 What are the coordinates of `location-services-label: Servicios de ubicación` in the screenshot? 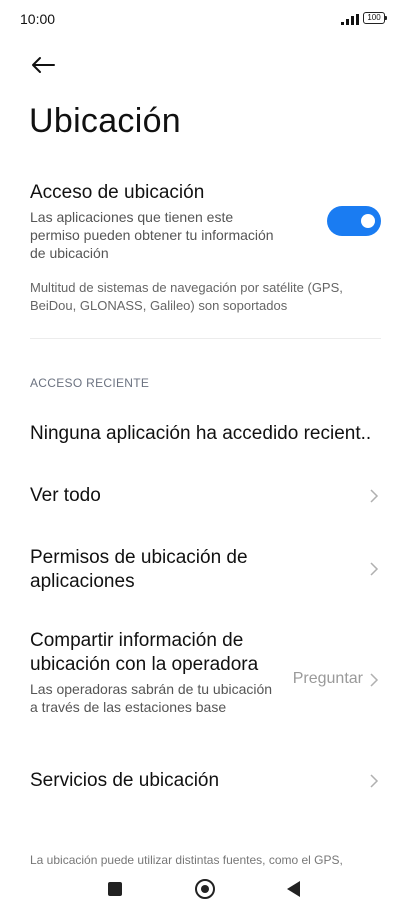 It's located at (125, 780).